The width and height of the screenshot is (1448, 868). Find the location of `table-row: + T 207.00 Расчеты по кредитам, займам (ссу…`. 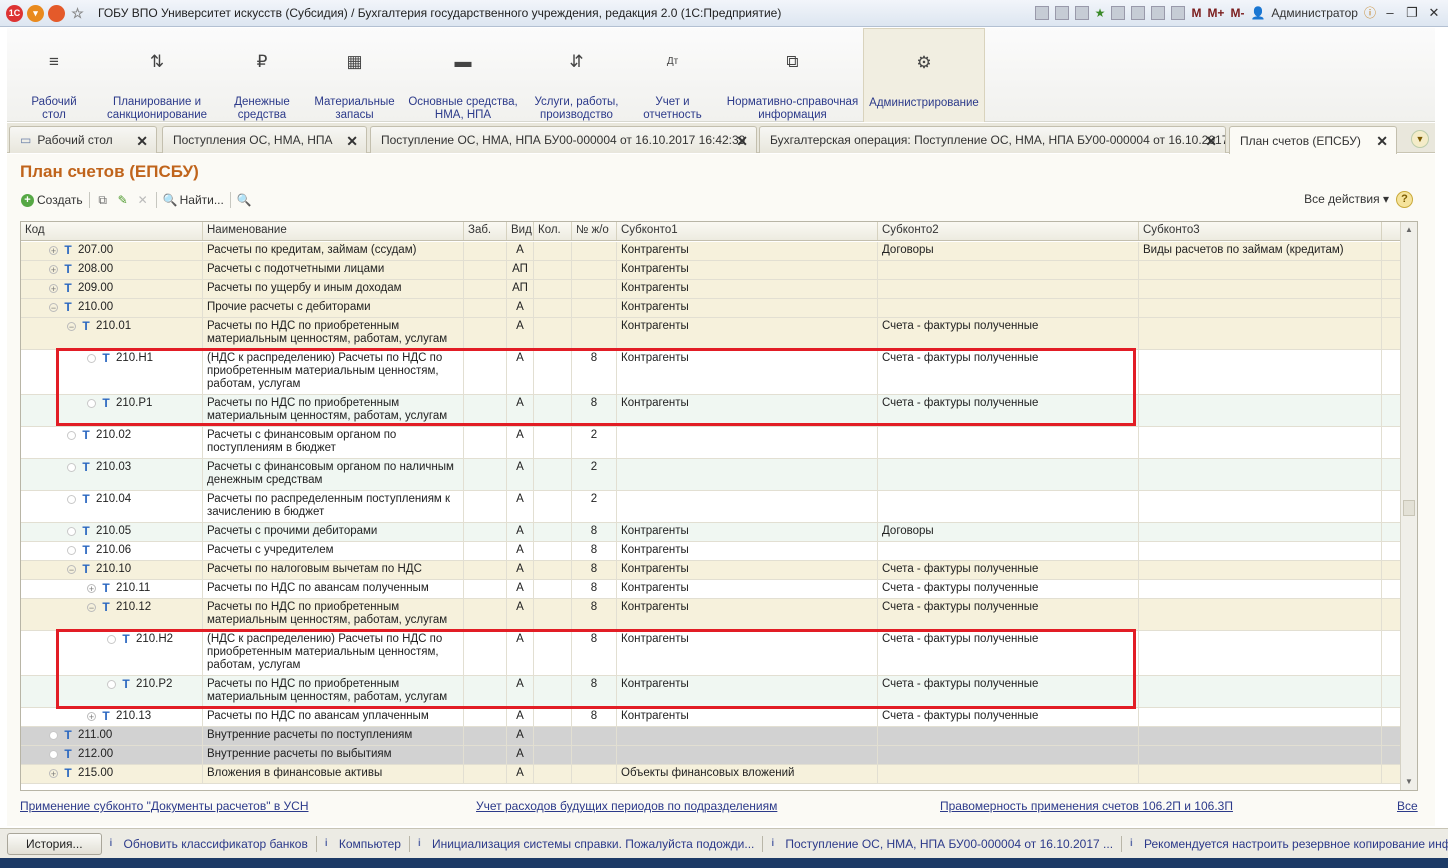

table-row: + T 207.00 Расчеты по кредитам, займам (ссу… is located at coordinates (710, 251).